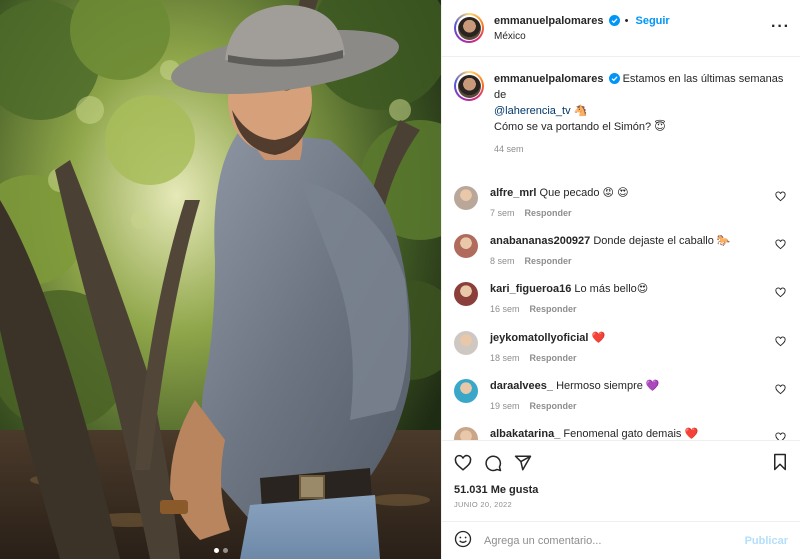 The width and height of the screenshot is (800, 559). Describe the element at coordinates (621, 352) in the screenshot. I see `comment-row: jeykomatollyoficial ❤️ 18 sem Responder` at that location.